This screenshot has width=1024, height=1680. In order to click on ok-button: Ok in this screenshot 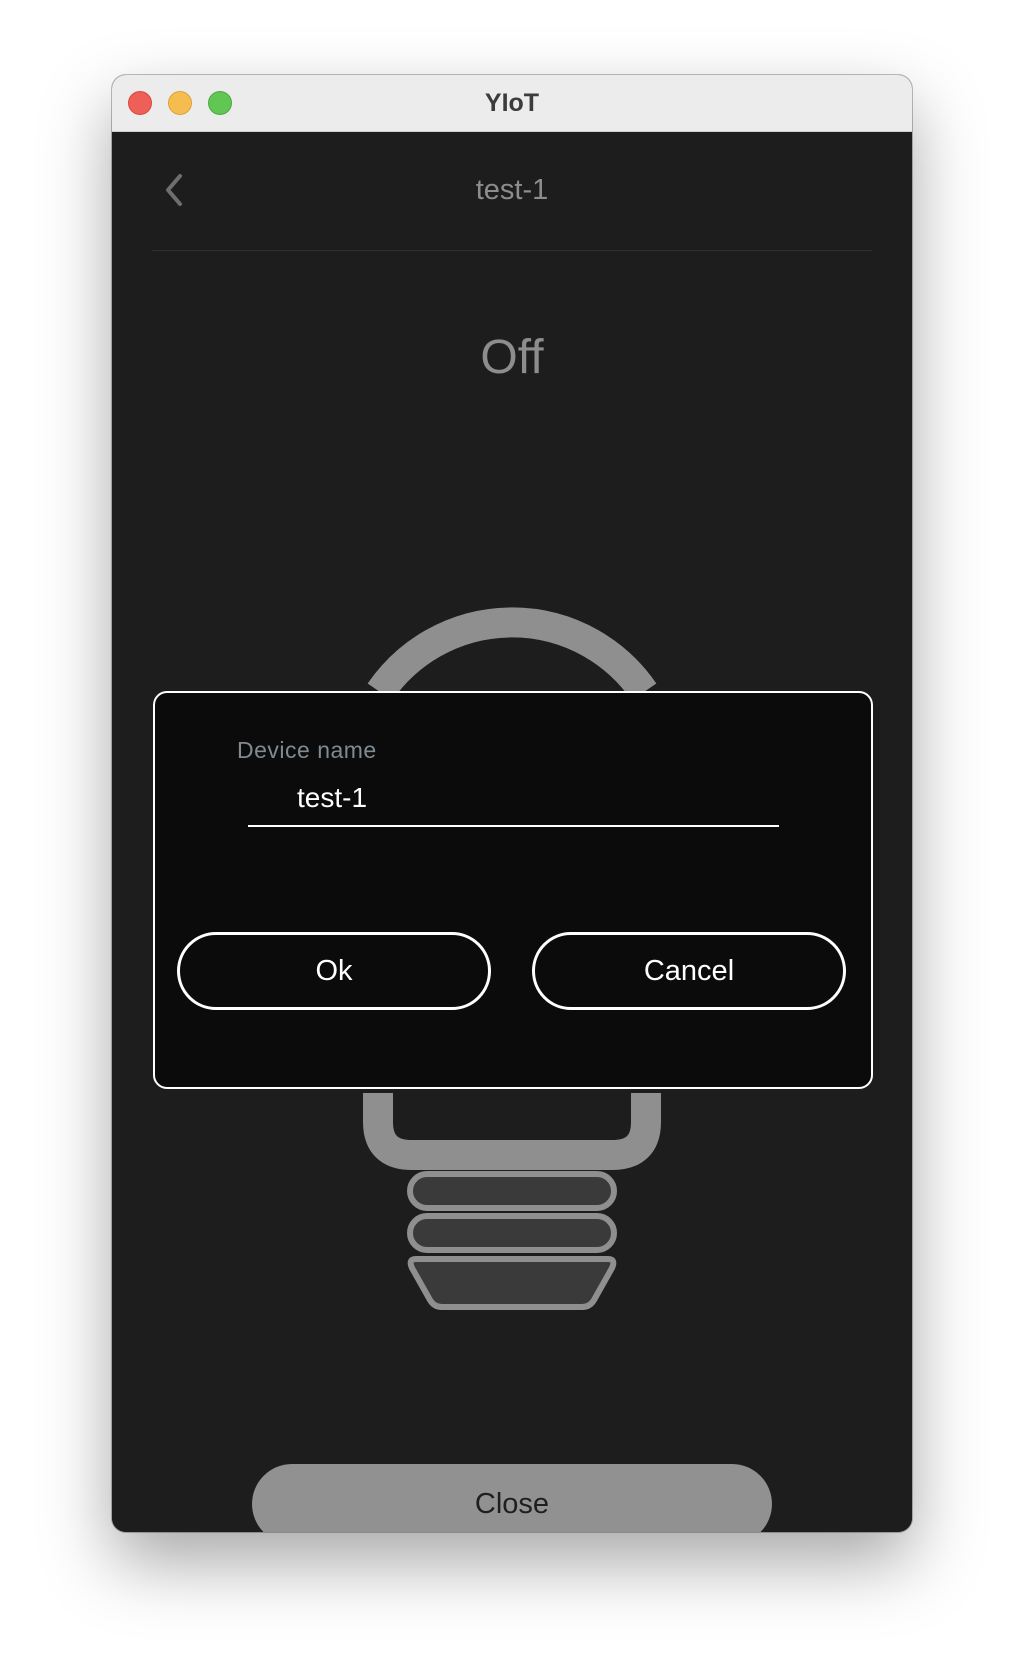, I will do `click(334, 971)`.